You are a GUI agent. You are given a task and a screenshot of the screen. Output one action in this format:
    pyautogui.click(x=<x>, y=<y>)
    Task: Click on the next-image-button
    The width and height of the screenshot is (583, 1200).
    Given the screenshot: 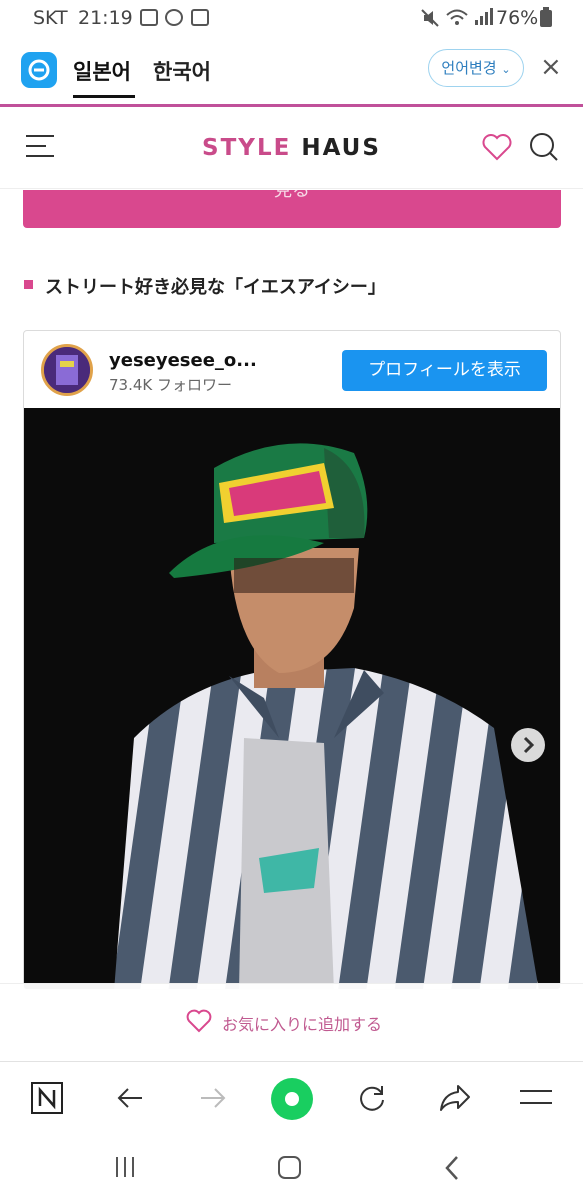 What is the action you would take?
    pyautogui.click(x=528, y=745)
    